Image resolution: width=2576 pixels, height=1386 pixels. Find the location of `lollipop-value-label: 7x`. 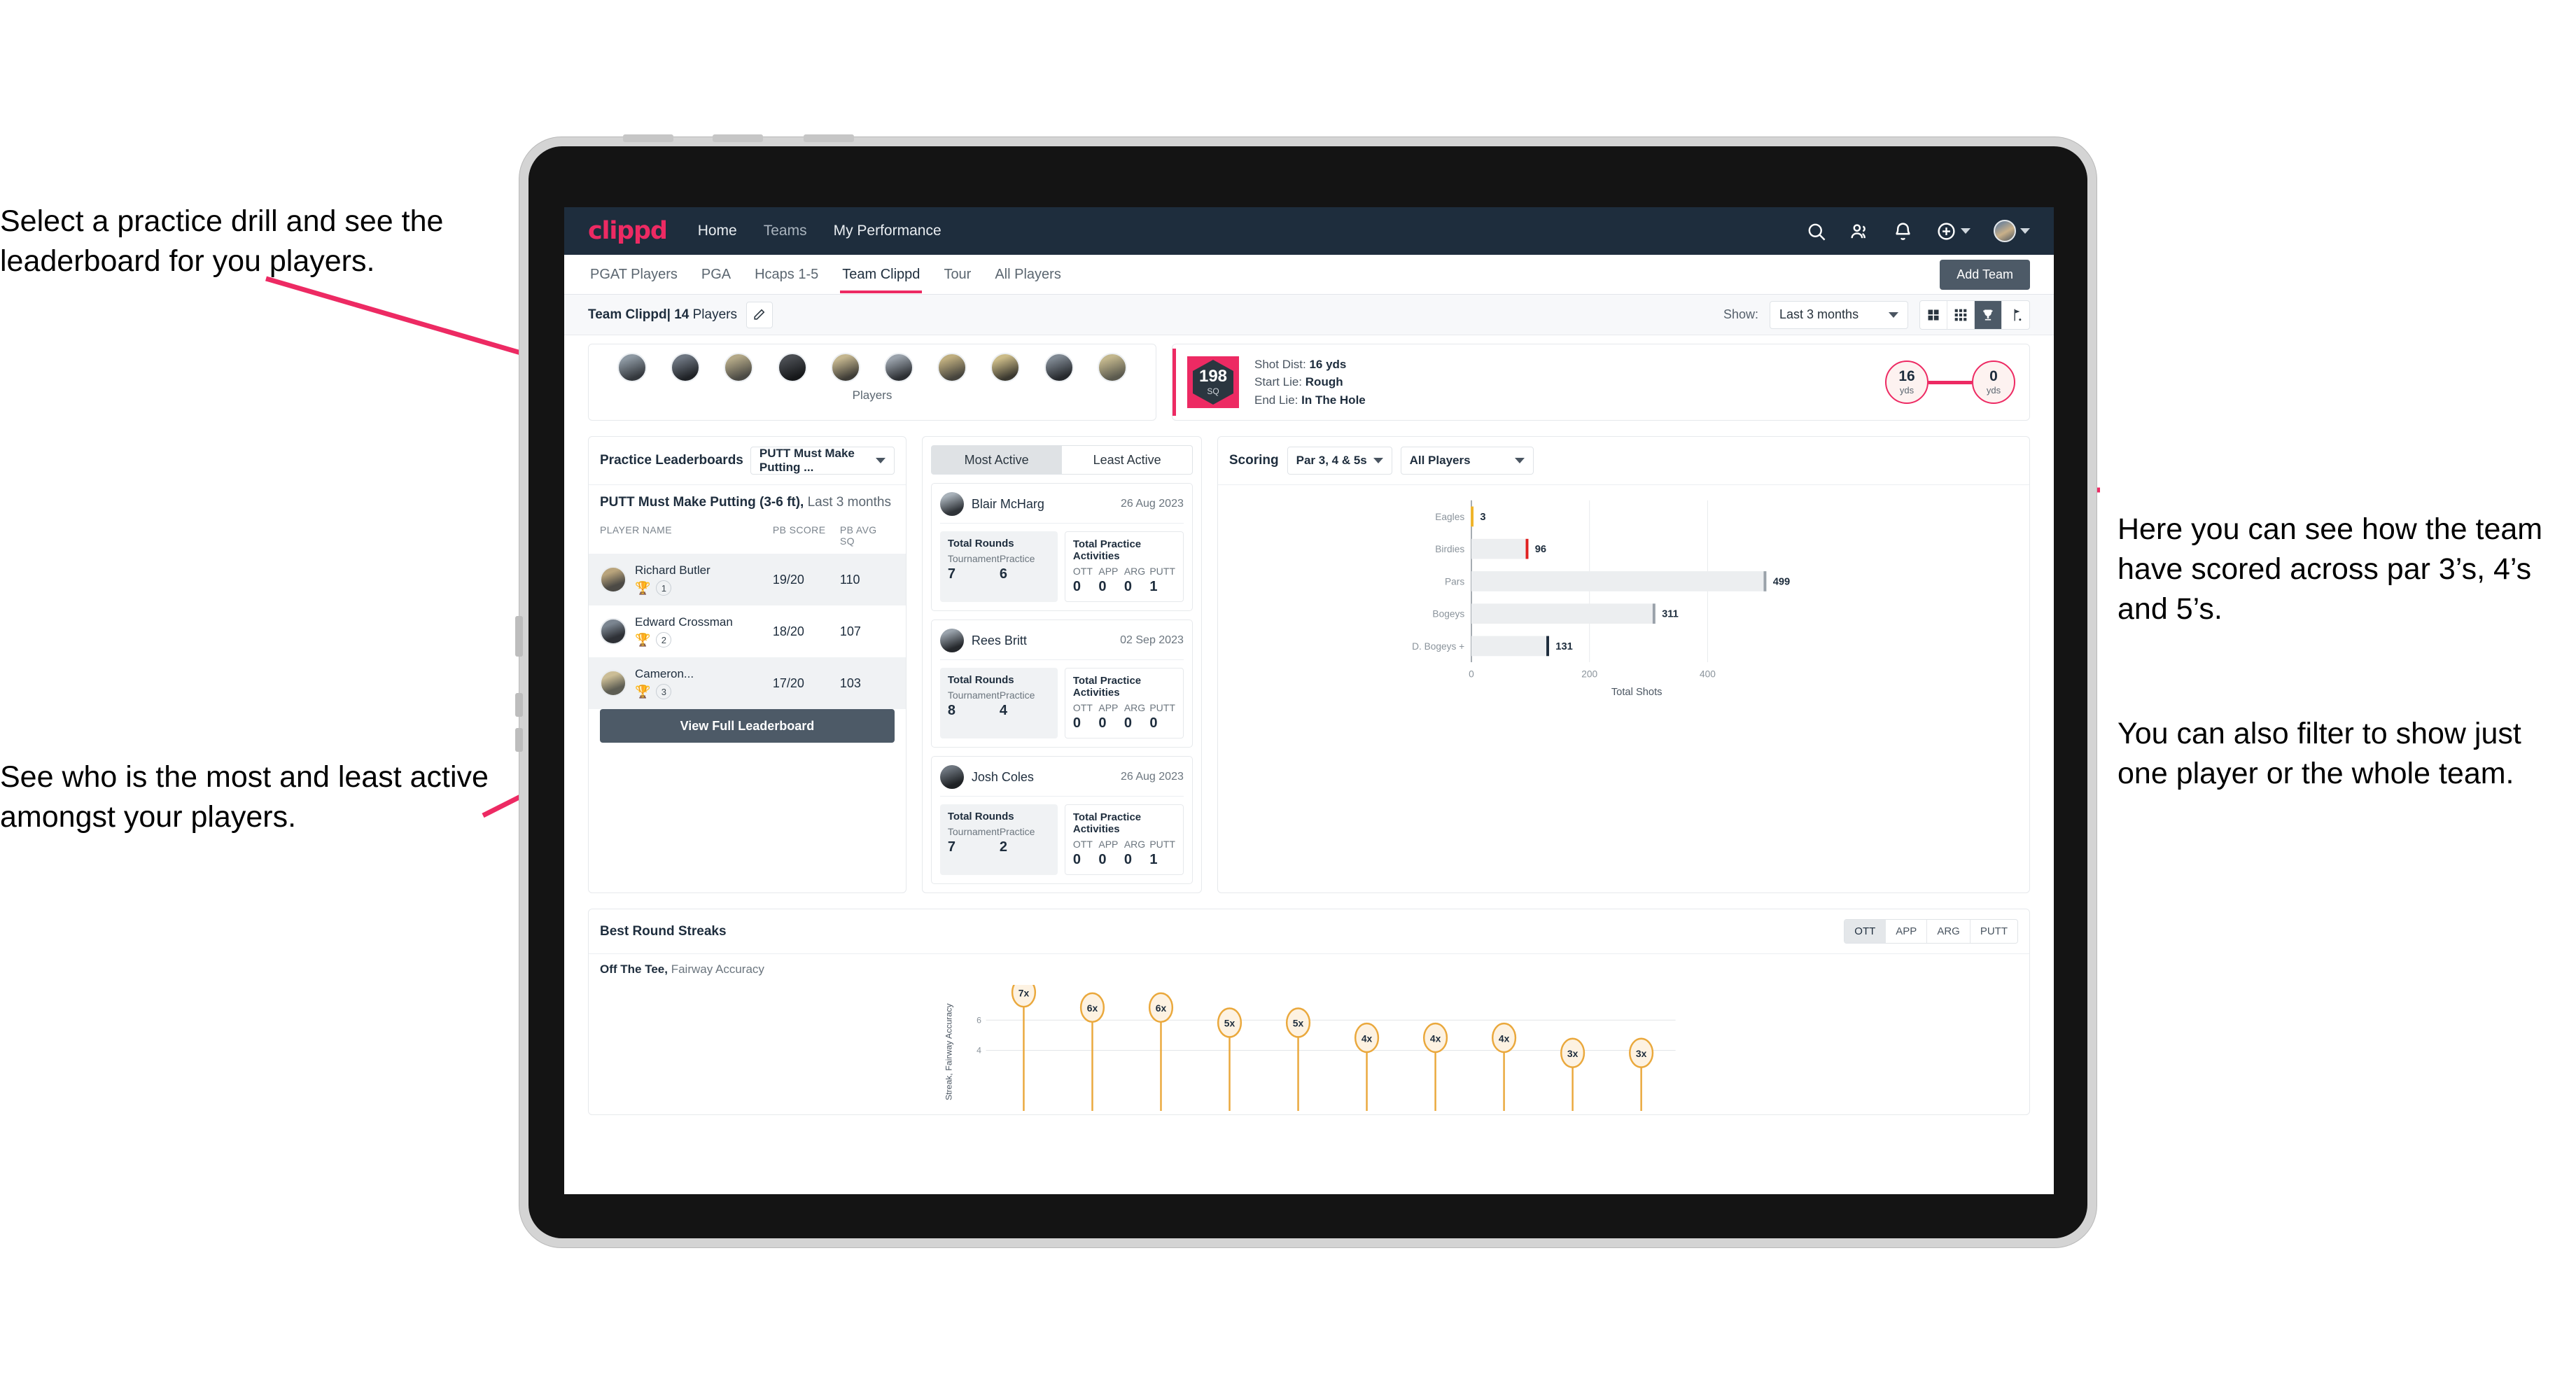

lollipop-value-label: 7x is located at coordinates (1024, 992).